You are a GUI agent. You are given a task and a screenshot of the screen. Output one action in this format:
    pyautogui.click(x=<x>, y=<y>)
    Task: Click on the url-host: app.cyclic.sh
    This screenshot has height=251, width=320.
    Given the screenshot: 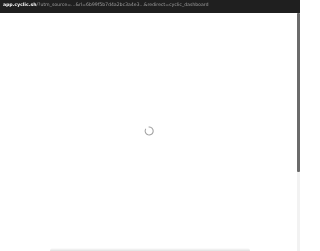 What is the action you would take?
    pyautogui.click(x=20, y=5)
    